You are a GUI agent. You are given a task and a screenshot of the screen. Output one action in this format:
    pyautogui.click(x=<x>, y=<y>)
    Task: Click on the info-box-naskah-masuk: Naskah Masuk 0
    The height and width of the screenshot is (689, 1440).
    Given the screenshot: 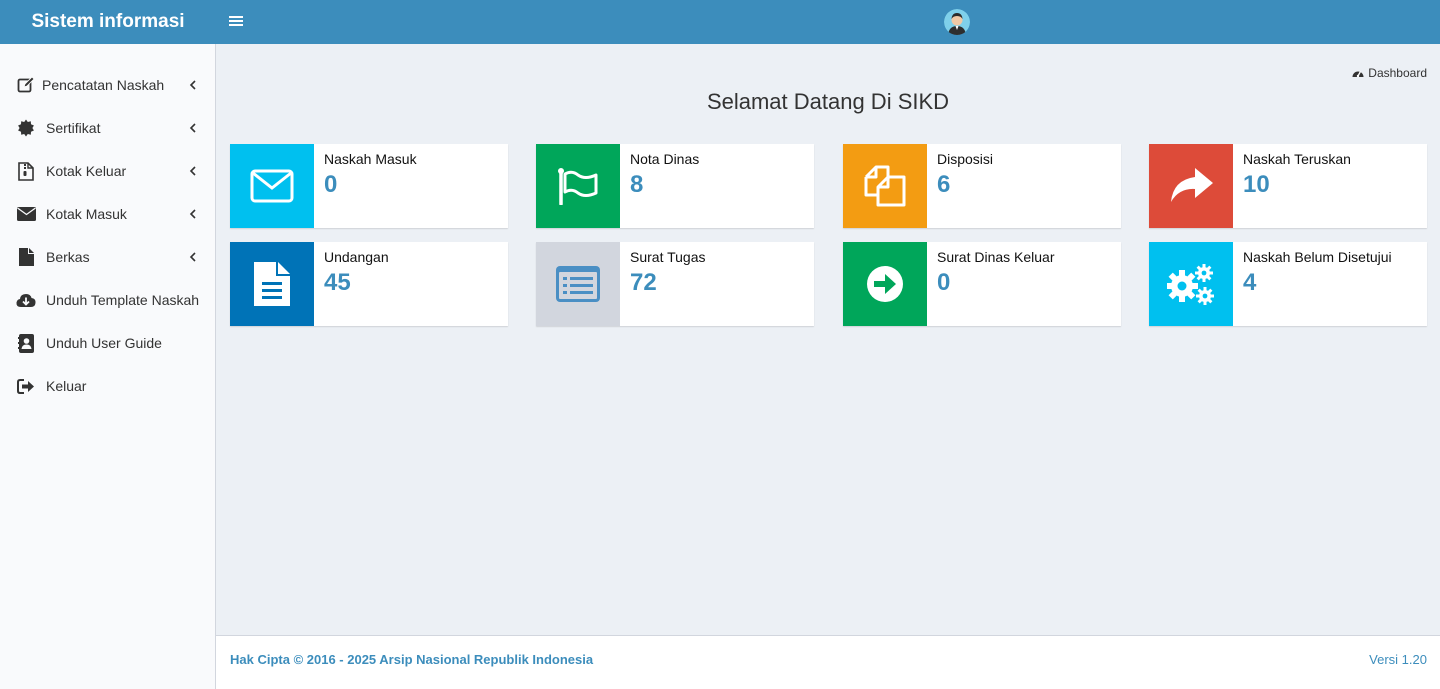 What is the action you would take?
    pyautogui.click(x=369, y=186)
    